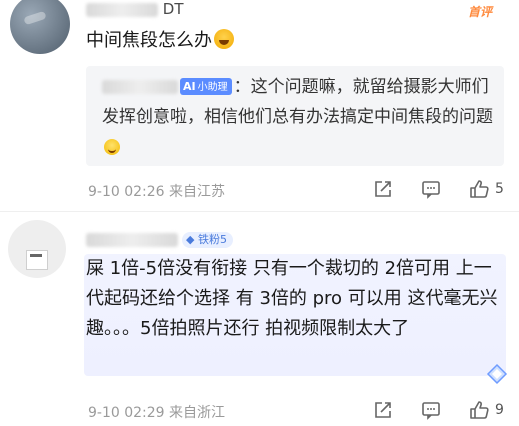 This screenshot has width=519, height=426. I want to click on diamond-icon, so click(497, 374).